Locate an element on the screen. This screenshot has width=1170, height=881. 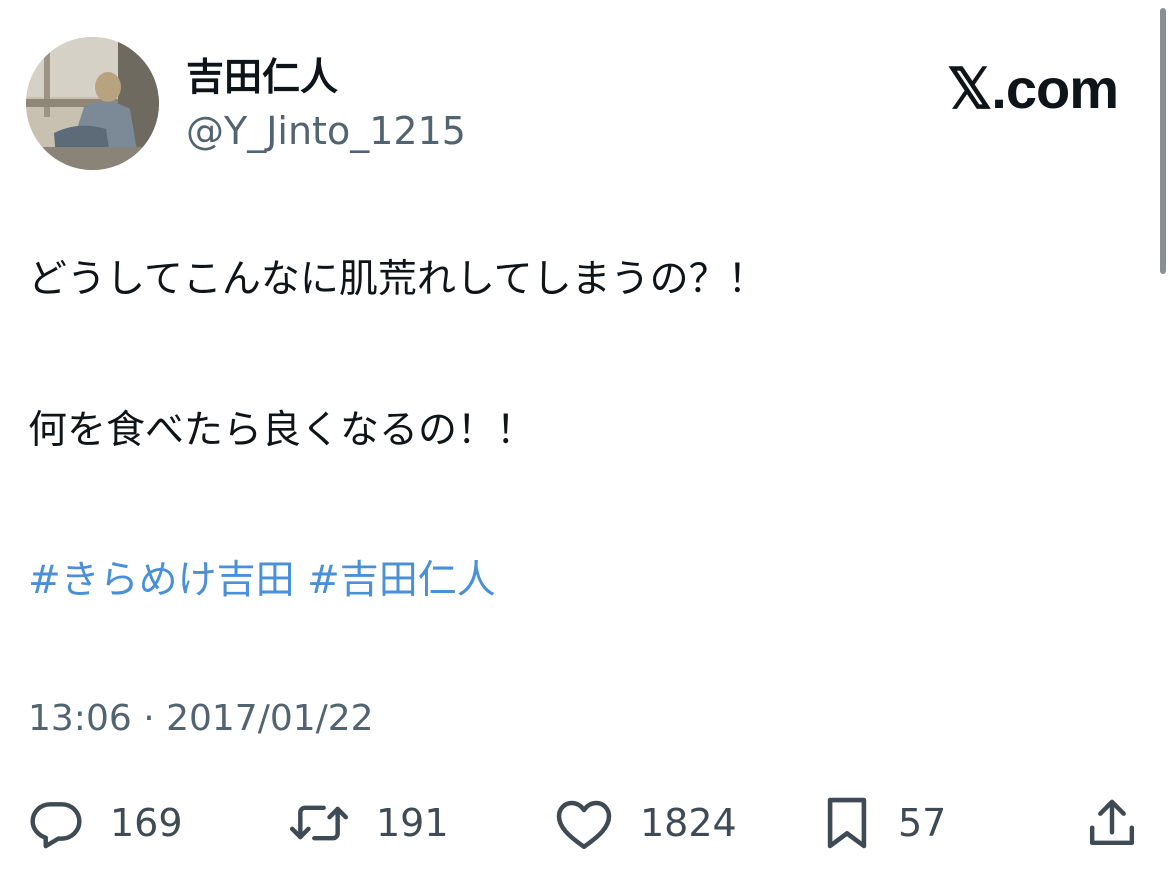
tweet-text-line-1: どうしてこんなに肌荒れしてしまうの？！ is located at coordinates (397, 279).